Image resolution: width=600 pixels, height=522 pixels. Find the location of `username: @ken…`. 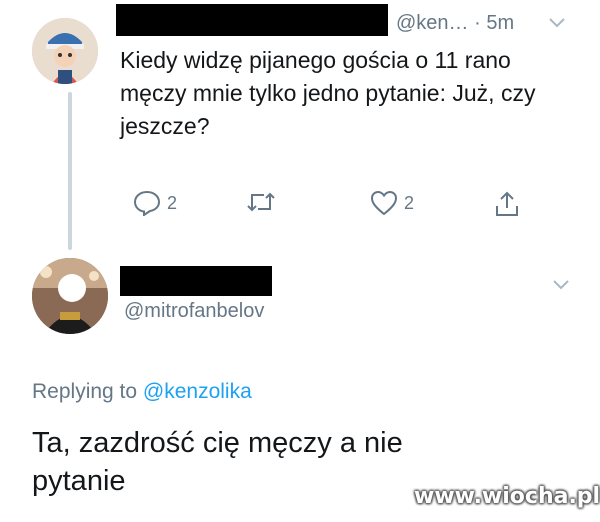

username: @ken… is located at coordinates (432, 23).